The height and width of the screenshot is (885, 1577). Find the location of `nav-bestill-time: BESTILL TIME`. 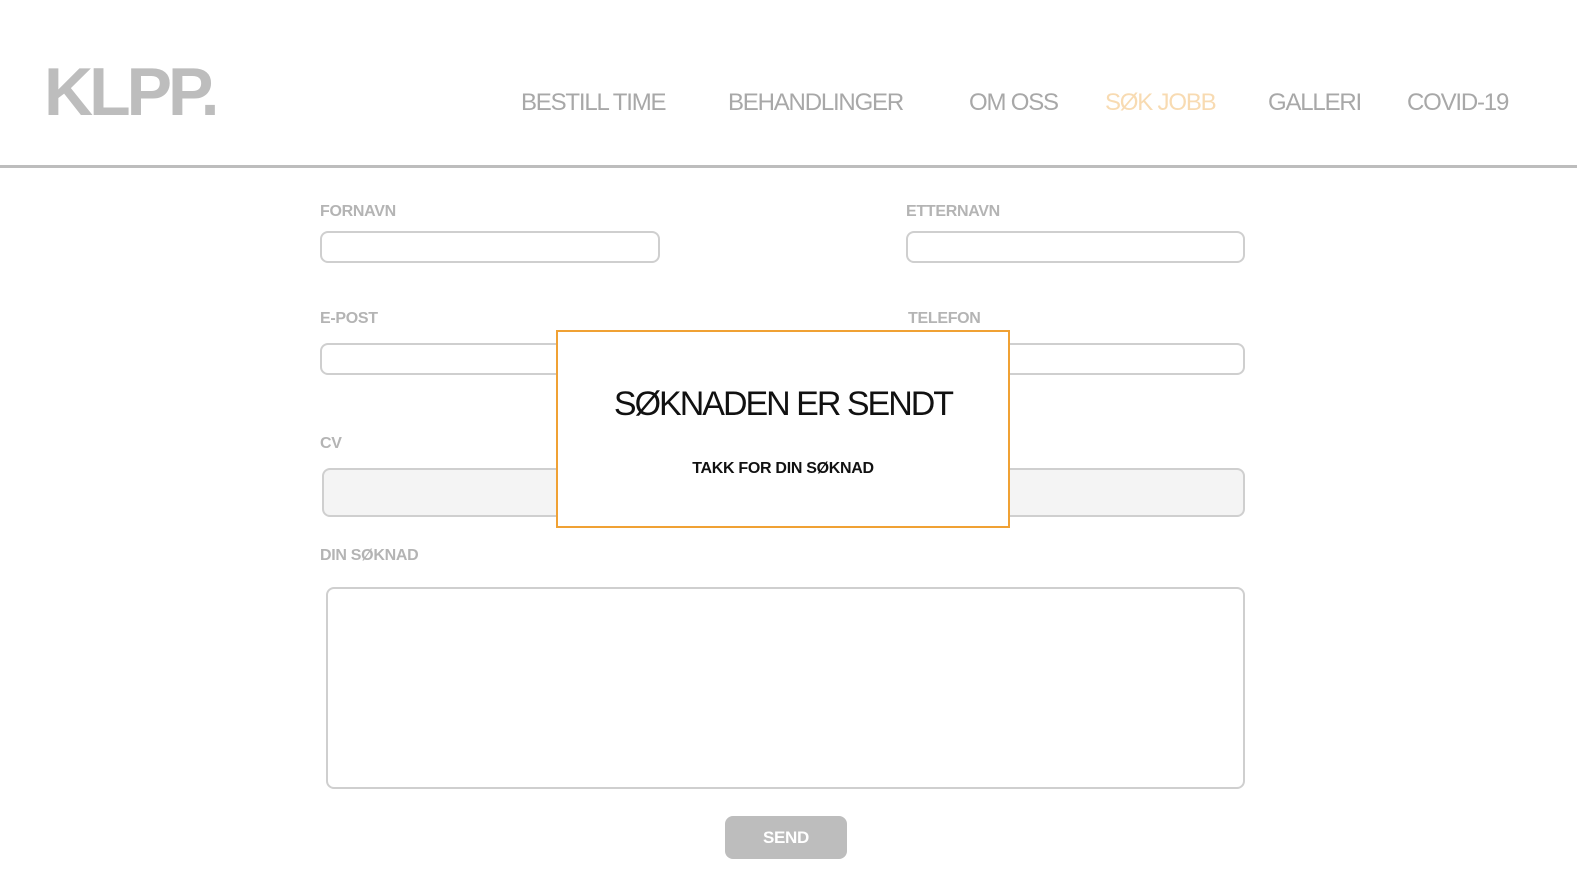

nav-bestill-time: BESTILL TIME is located at coordinates (594, 103).